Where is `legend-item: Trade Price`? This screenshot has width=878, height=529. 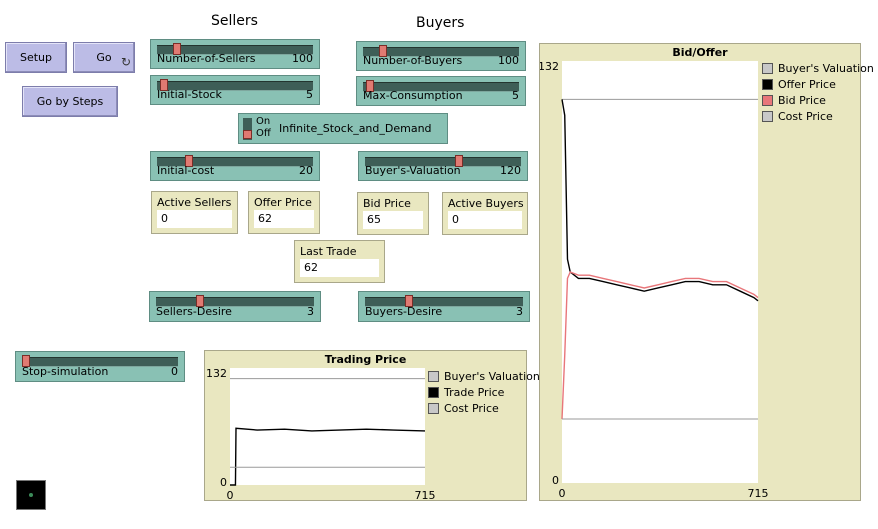 legend-item: Trade Price is located at coordinates (484, 393).